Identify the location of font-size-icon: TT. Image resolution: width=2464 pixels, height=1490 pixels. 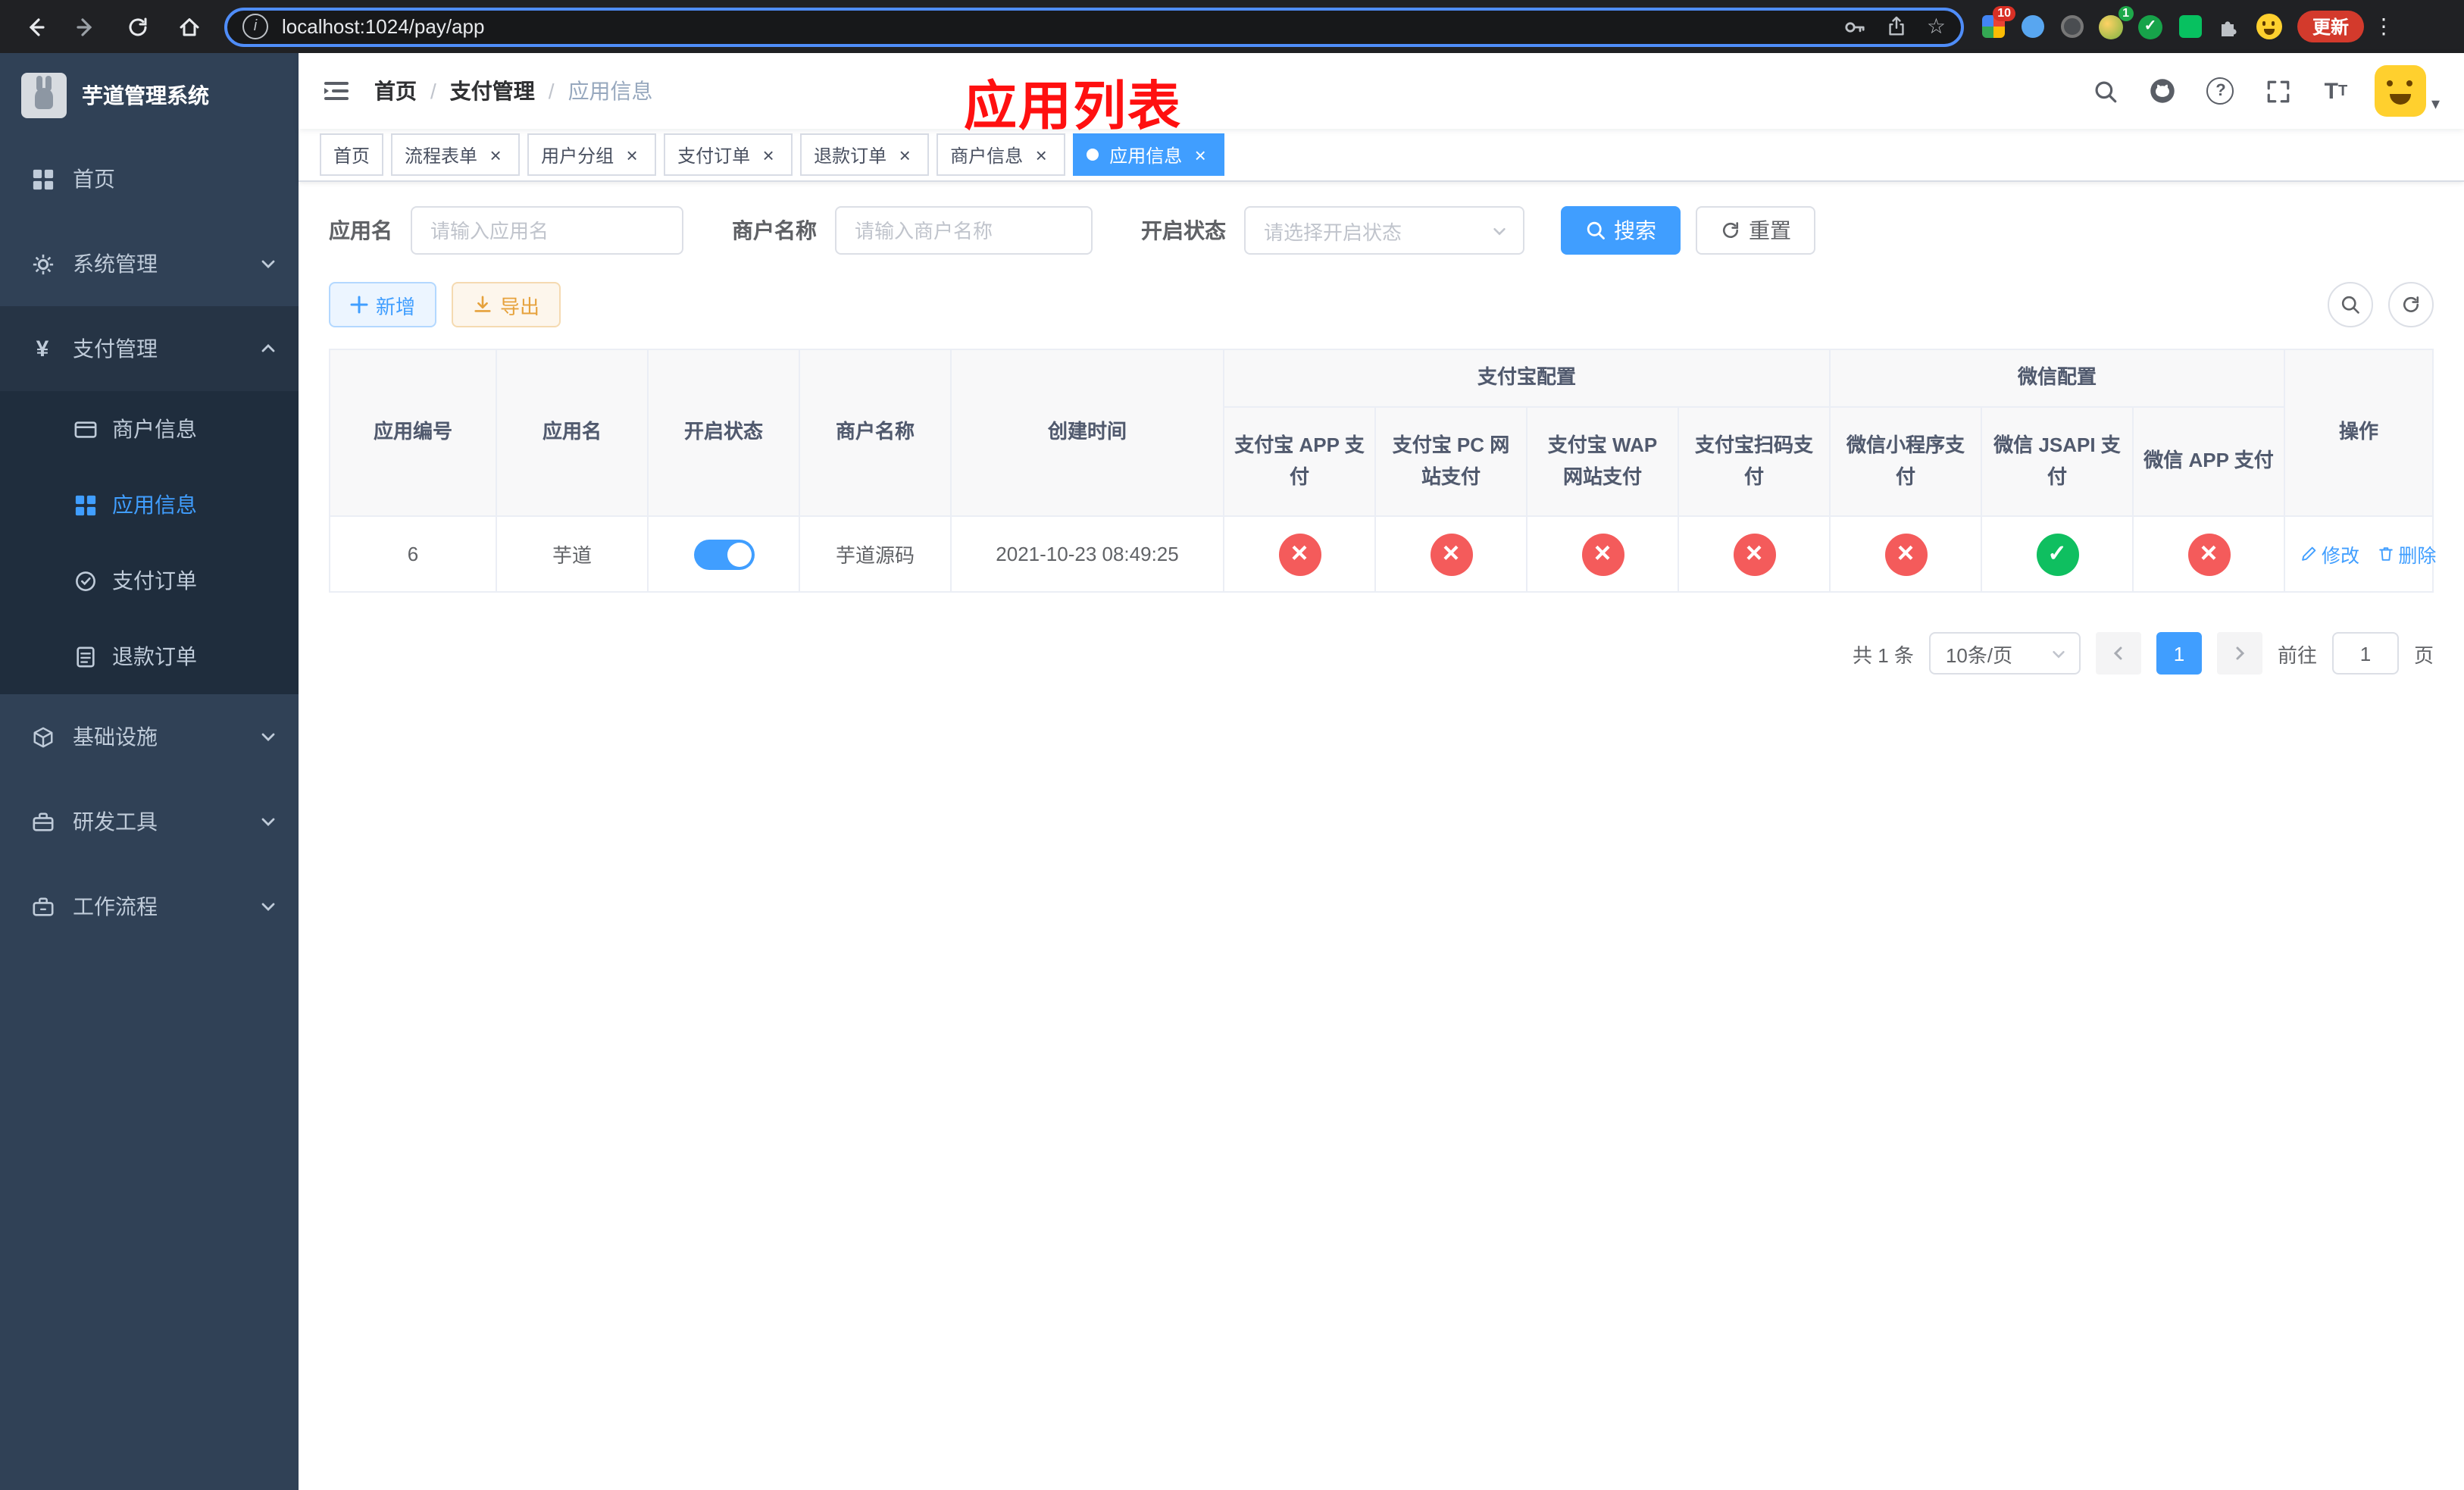
(2336, 91).